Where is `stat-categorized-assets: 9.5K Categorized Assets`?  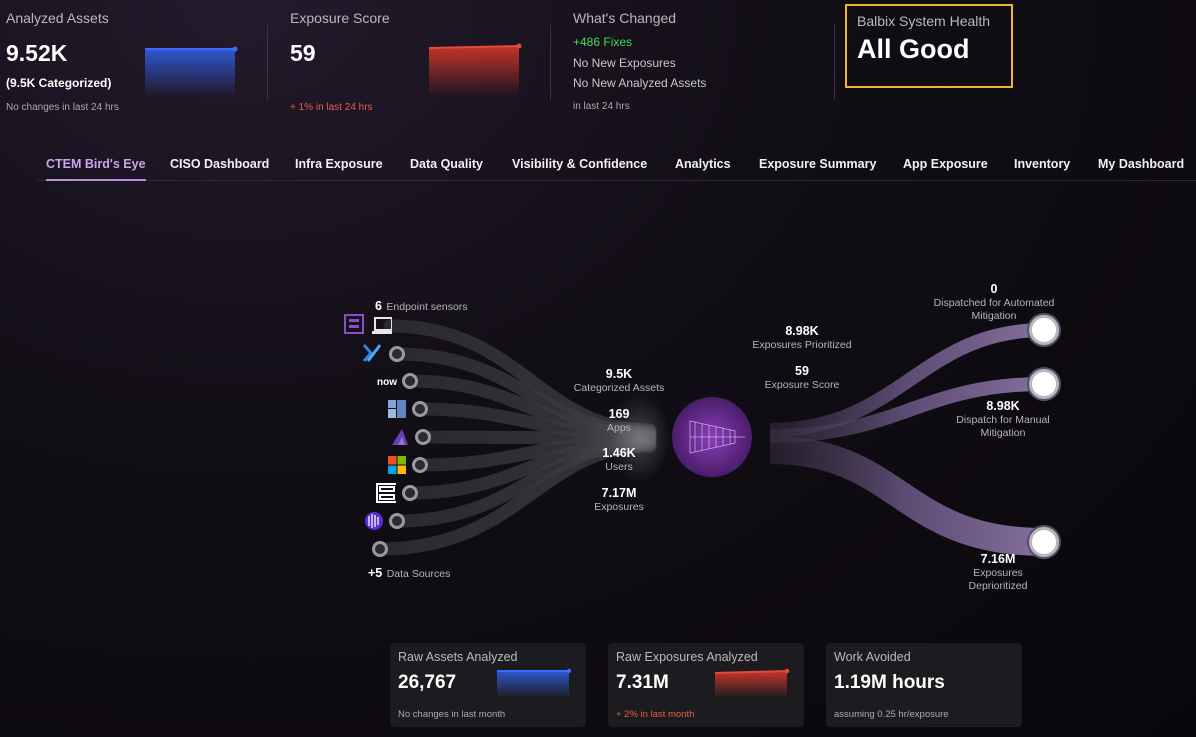
stat-categorized-assets: 9.5K Categorized Assets is located at coordinates (619, 381).